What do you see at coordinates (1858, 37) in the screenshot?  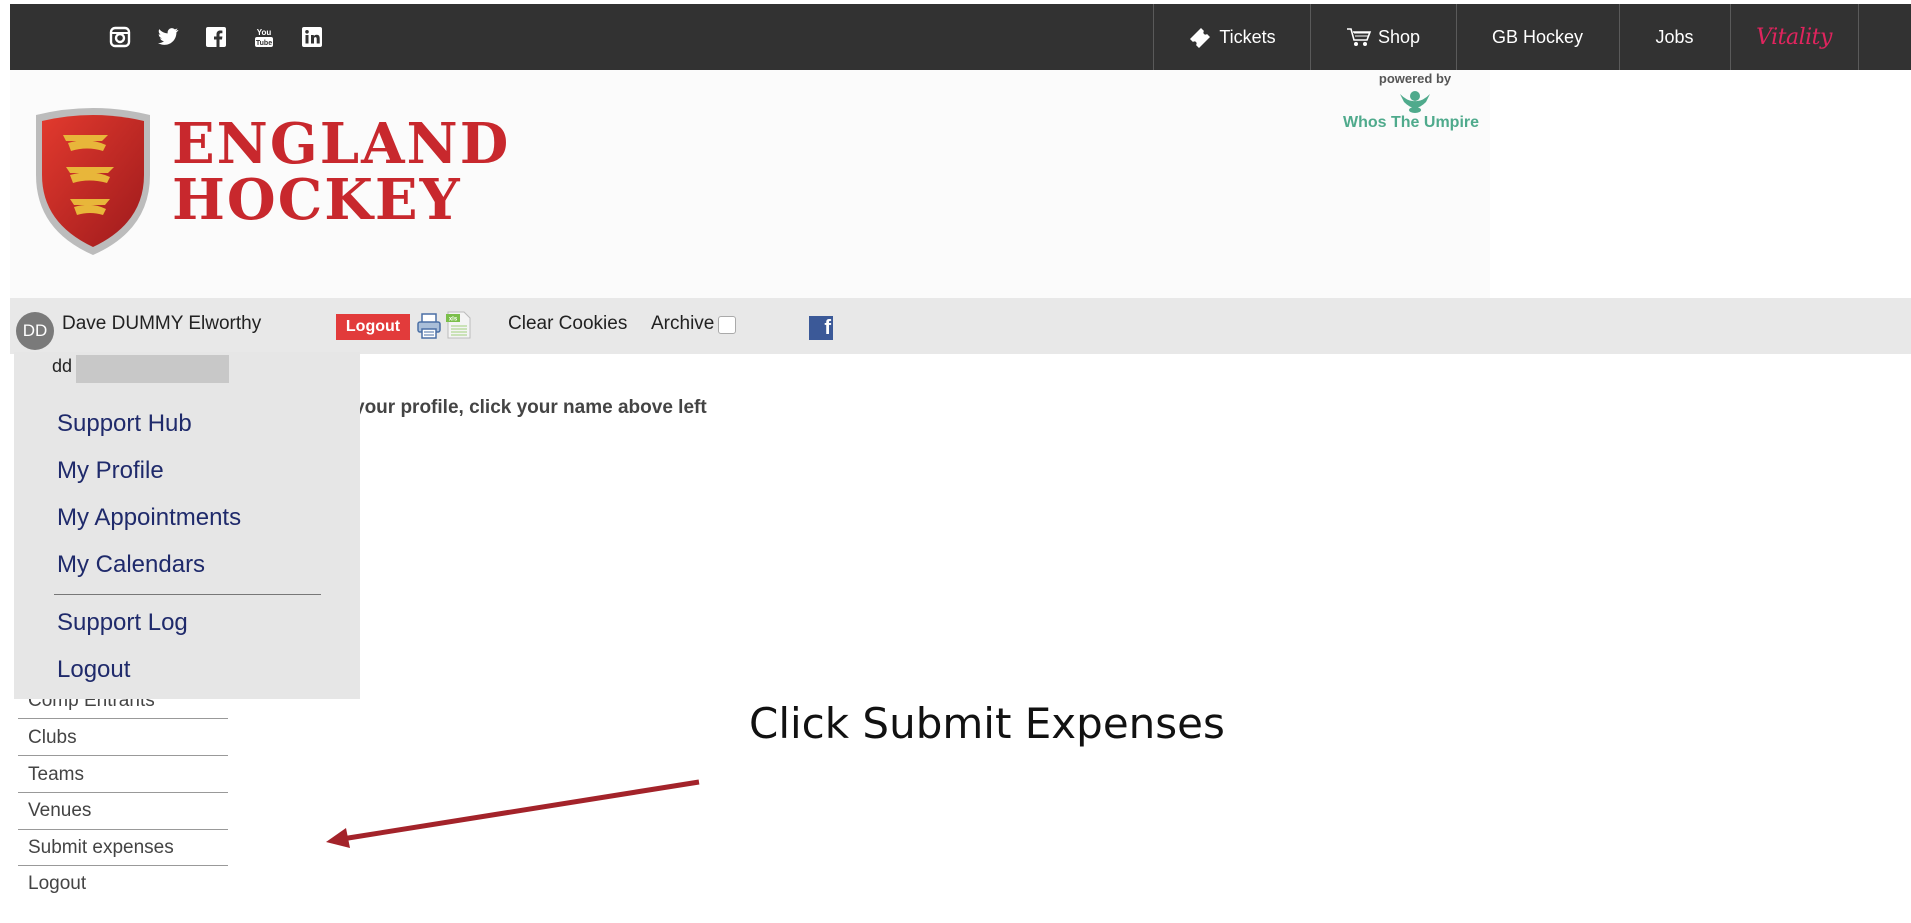 I see `nav-divider` at bounding box center [1858, 37].